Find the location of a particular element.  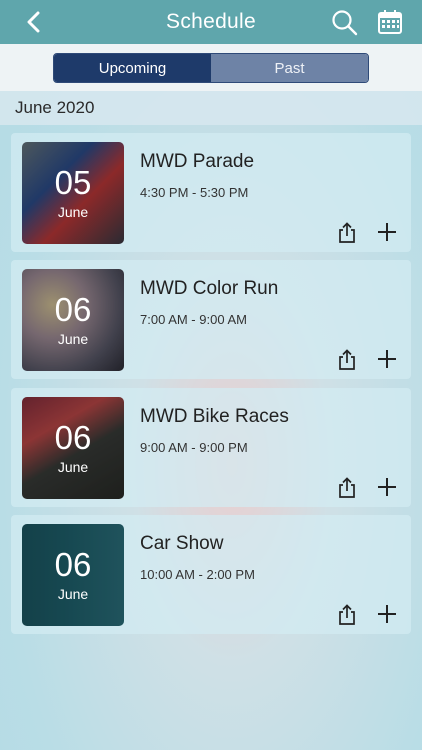

search-button is located at coordinates (345, 23).